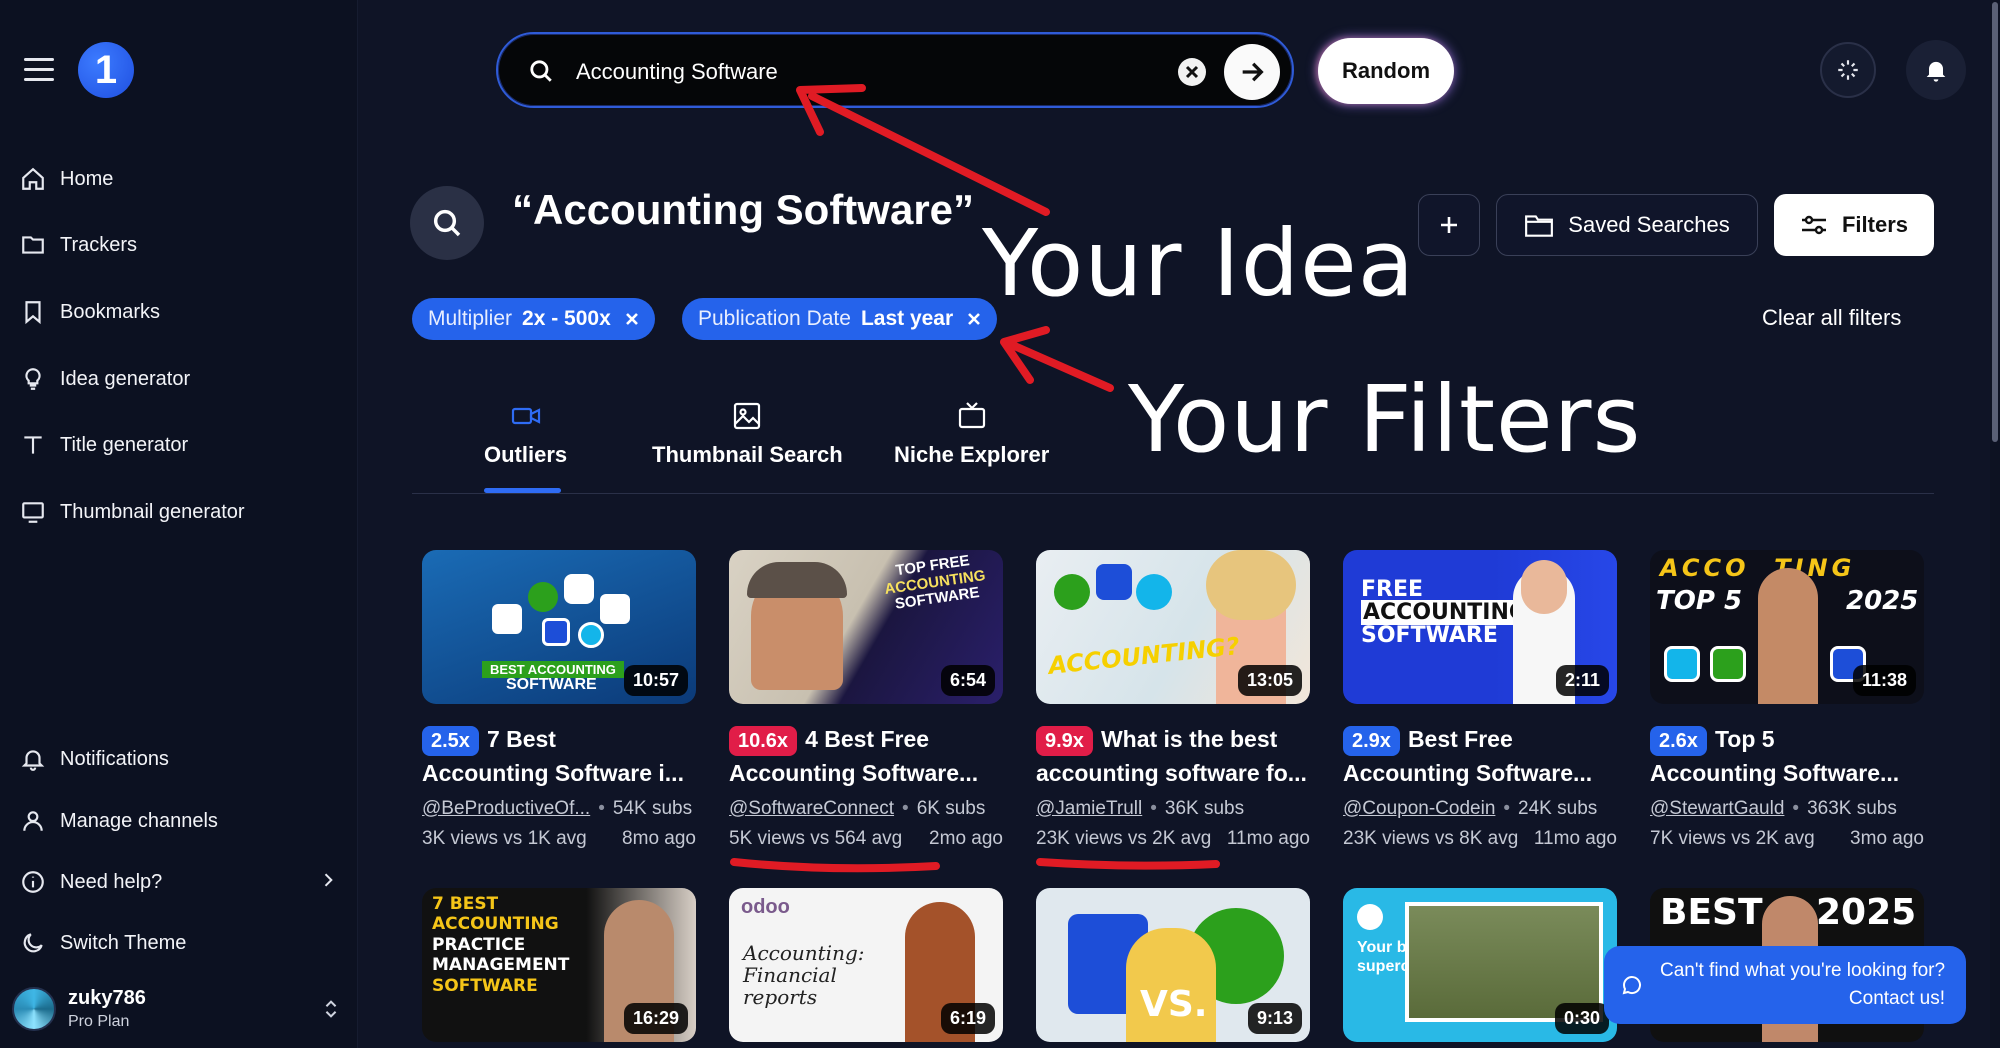 This screenshot has width=2000, height=1048. What do you see at coordinates (816, 838) in the screenshot?
I see `views-vs-avg: 5K views vs 564 avg` at bounding box center [816, 838].